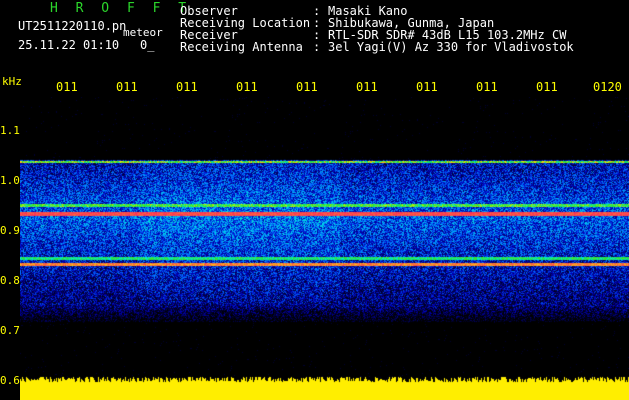 The image size is (629, 400). What do you see at coordinates (10, 380) in the screenshot?
I see `freq-tick-label: 0.6` at bounding box center [10, 380].